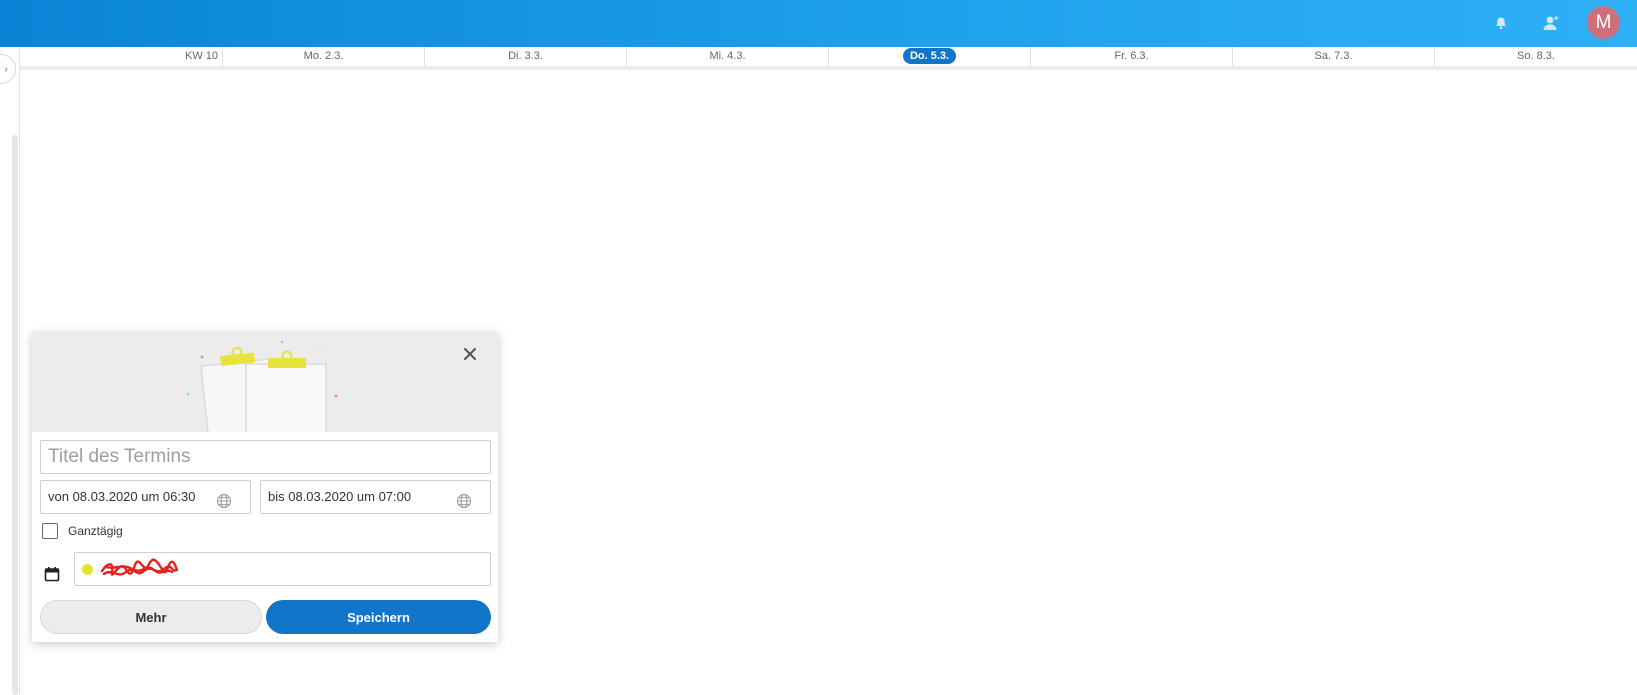 Image resolution: width=1637 pixels, height=695 pixels. What do you see at coordinates (122, 496) in the screenshot?
I see `start-datetime-value: von 08.03.2020 um 06:30` at bounding box center [122, 496].